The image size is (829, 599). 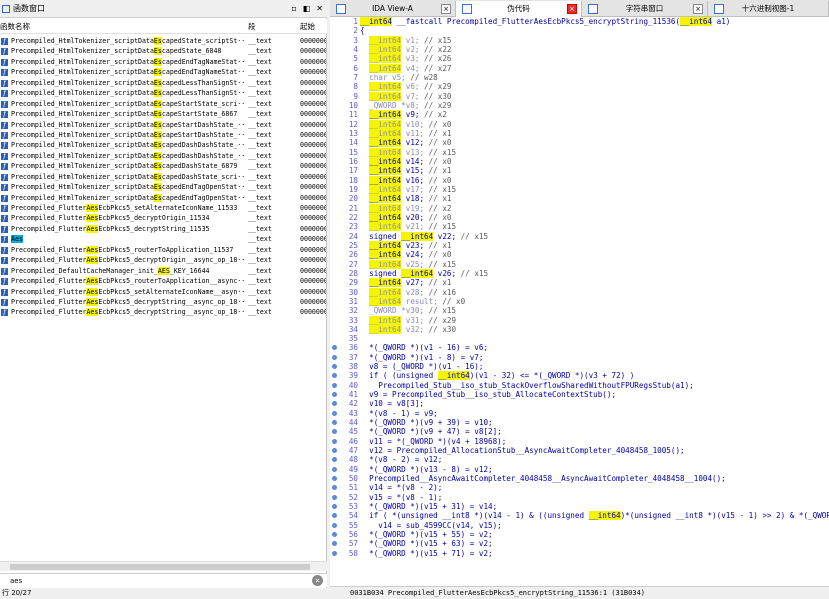 What do you see at coordinates (317, 580) in the screenshot?
I see `clear-search-icon: ×` at bounding box center [317, 580].